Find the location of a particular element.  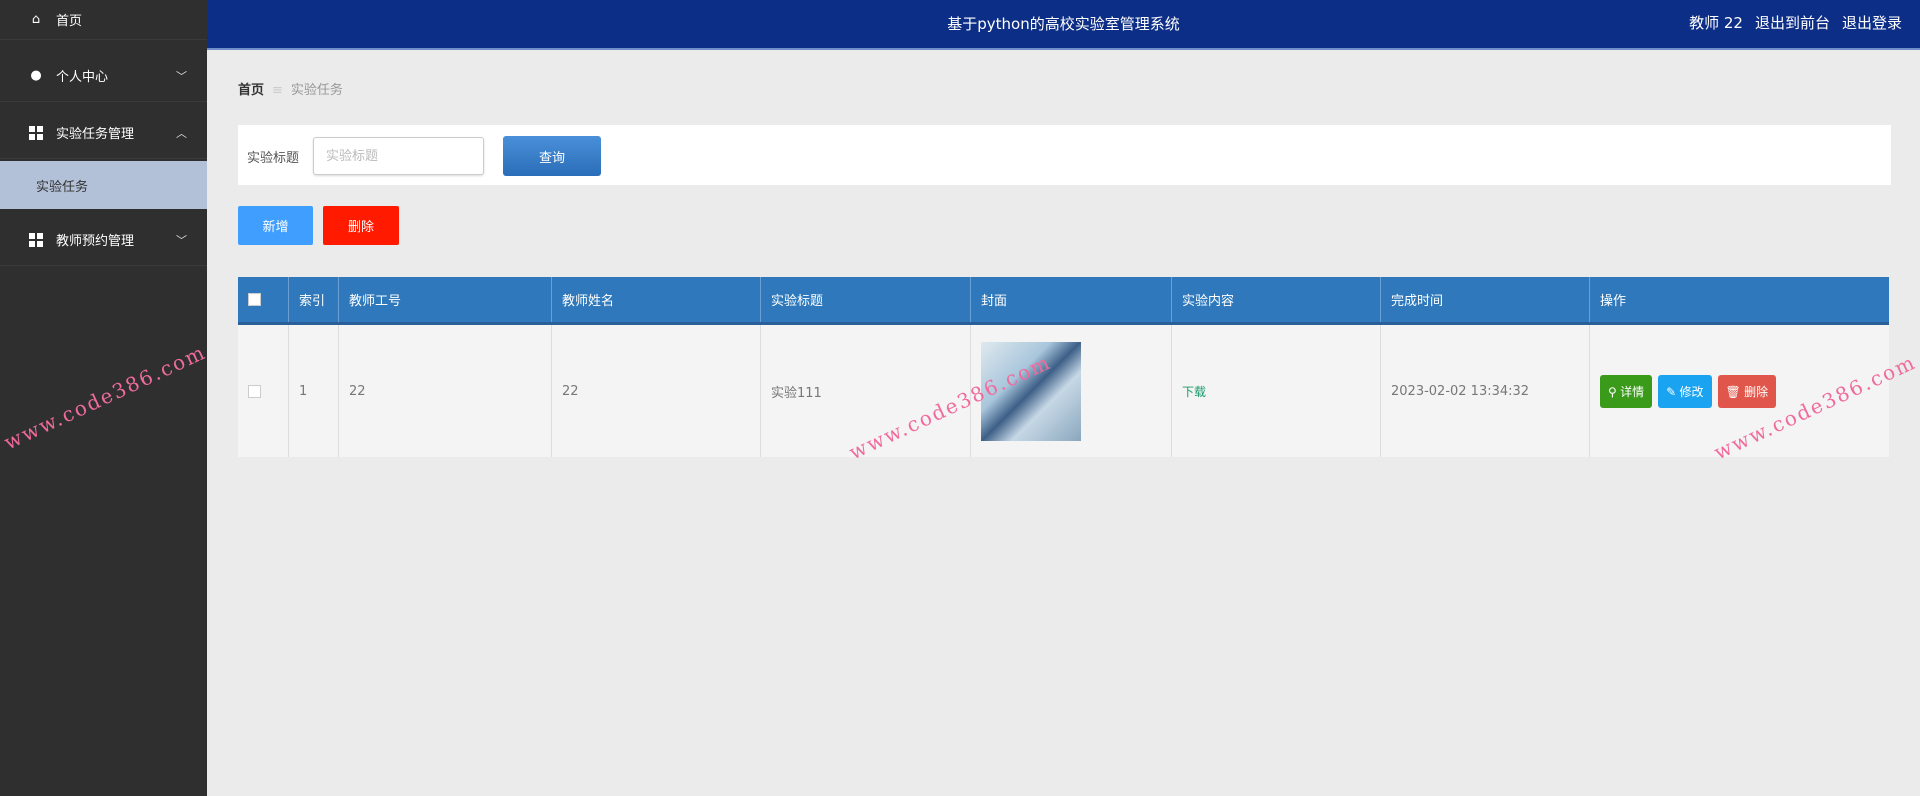

sidebar-item-reservation-management: 教师预约管理 ﹀ is located at coordinates (103, 240).